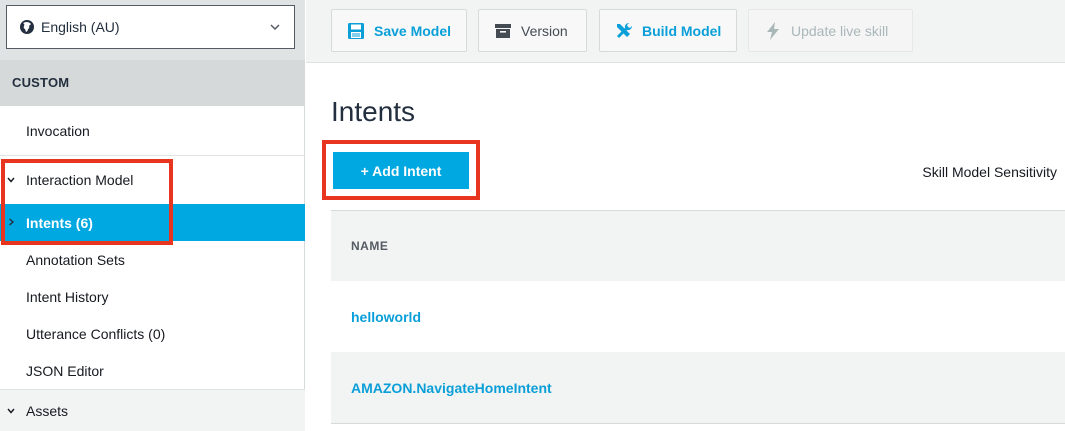 The width and height of the screenshot is (1065, 431). I want to click on section-header-custom: CUSTOM, so click(152, 83).